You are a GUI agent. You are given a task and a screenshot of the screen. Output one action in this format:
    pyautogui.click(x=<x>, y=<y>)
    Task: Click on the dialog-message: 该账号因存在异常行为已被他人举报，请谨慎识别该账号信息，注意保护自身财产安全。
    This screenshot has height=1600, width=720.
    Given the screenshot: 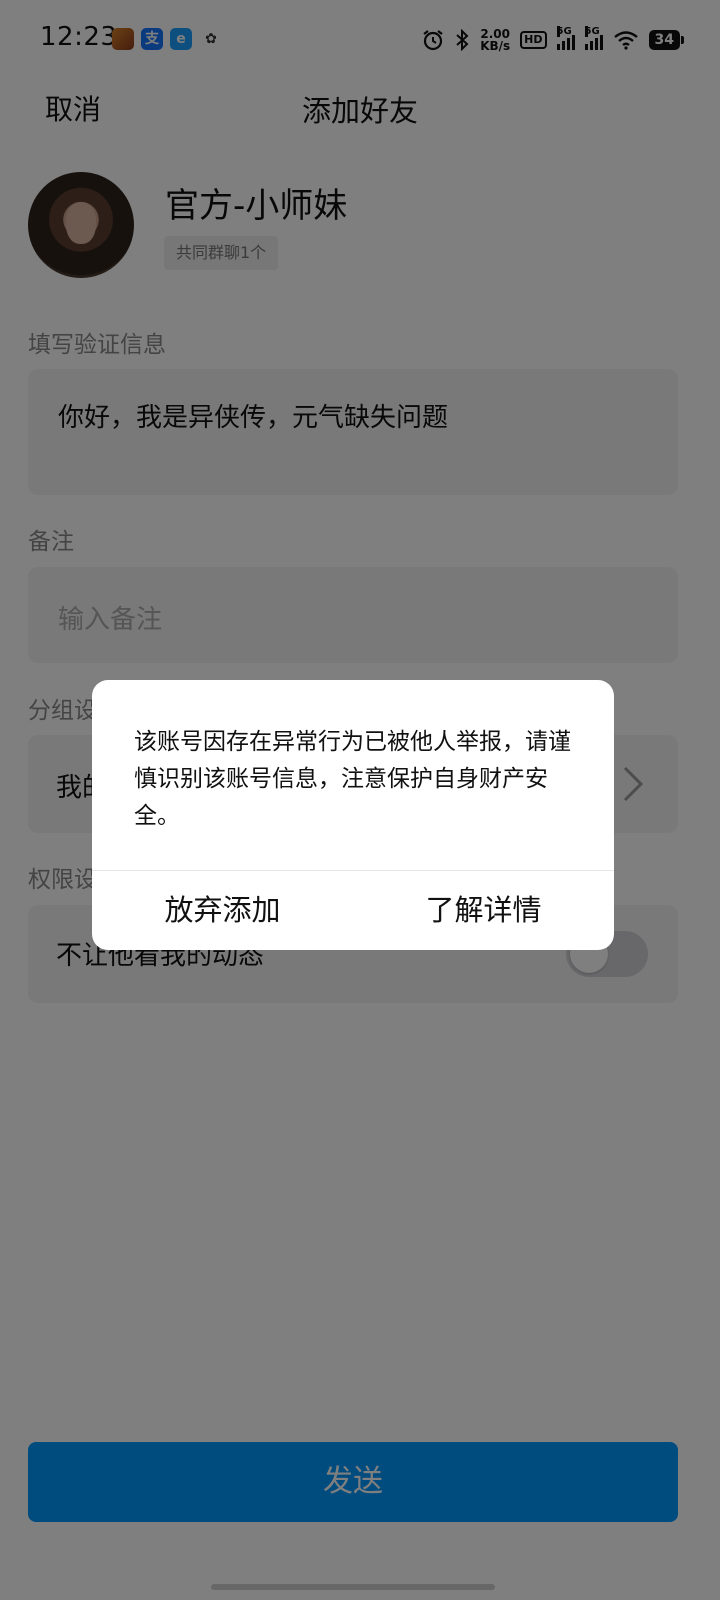 What is the action you would take?
    pyautogui.click(x=352, y=779)
    